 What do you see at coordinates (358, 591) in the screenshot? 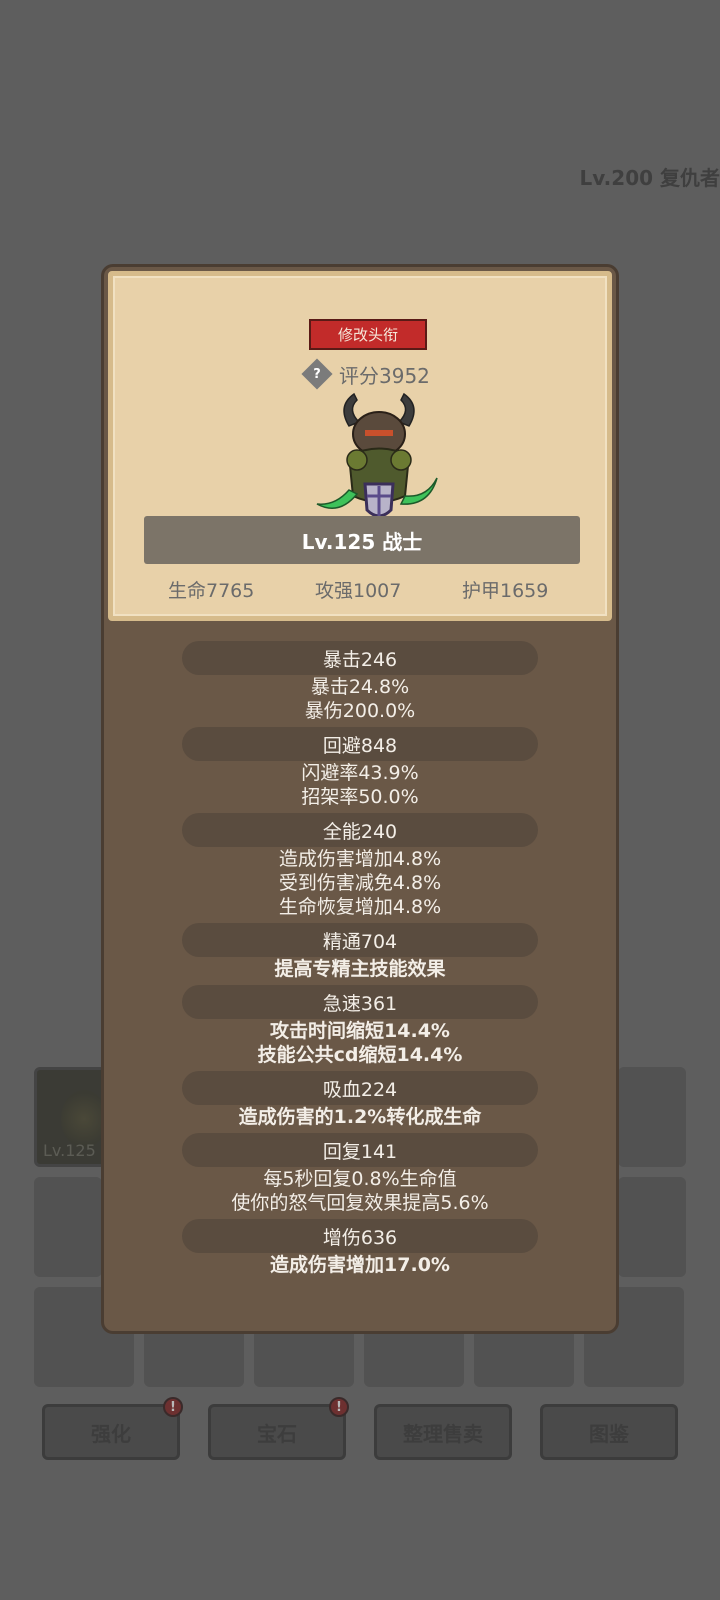
I see `attack-stat: 攻强1007` at bounding box center [358, 591].